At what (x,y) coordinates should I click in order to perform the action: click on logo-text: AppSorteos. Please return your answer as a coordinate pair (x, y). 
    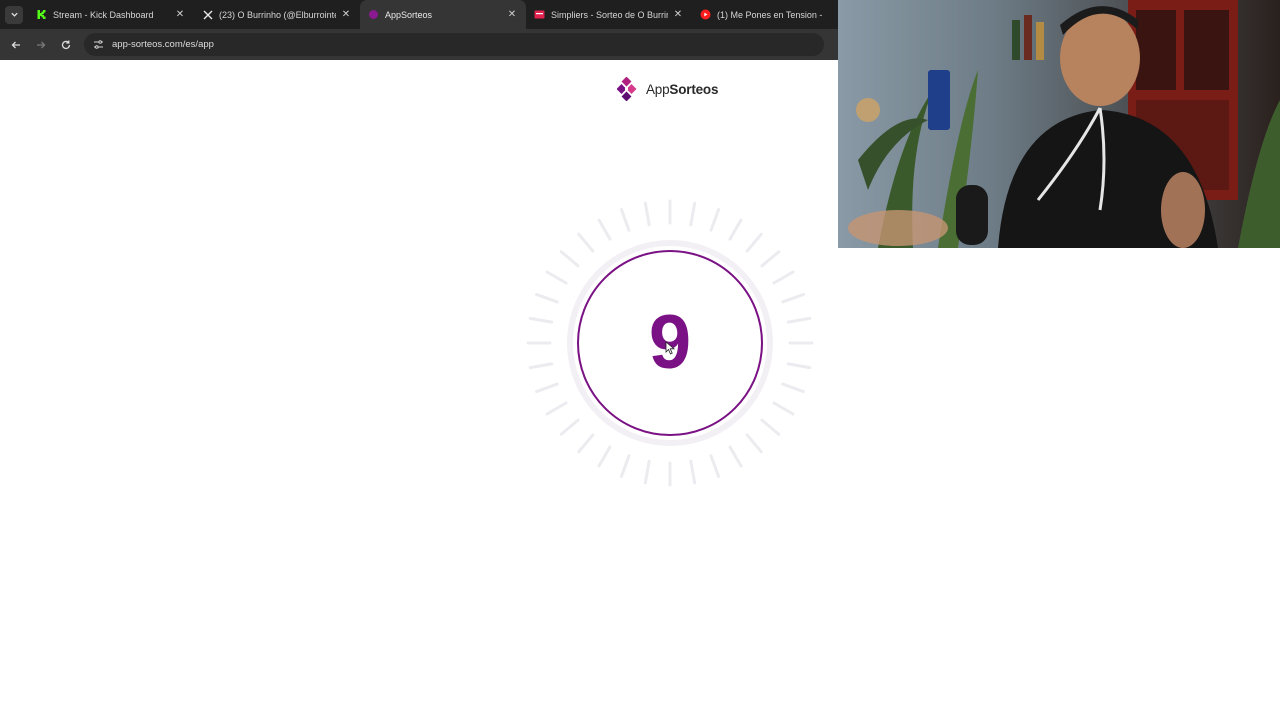
    Looking at the image, I should click on (682, 89).